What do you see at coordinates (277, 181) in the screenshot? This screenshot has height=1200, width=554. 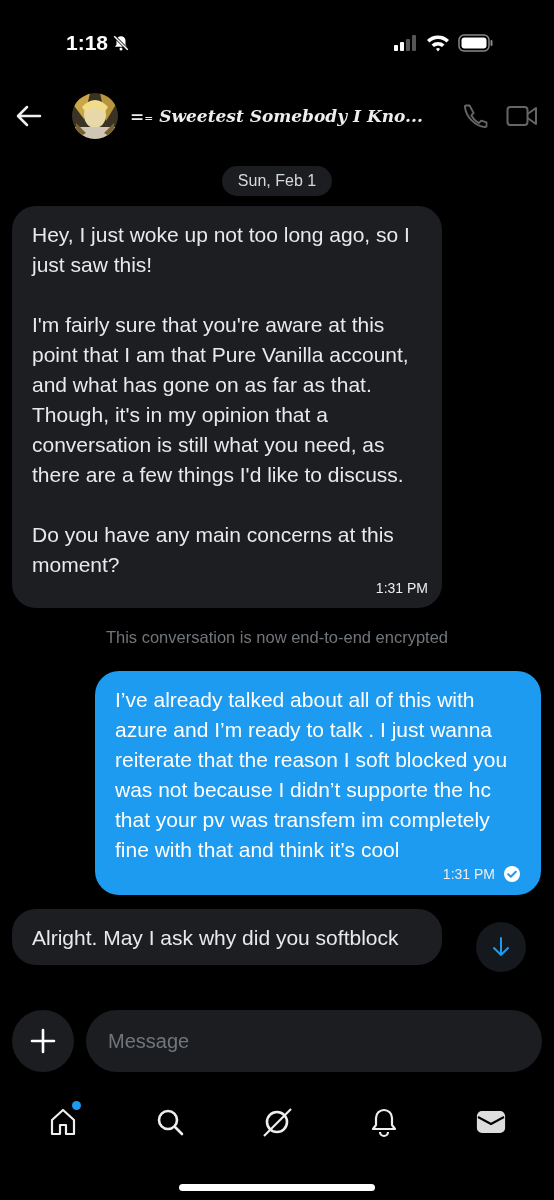 I see `date-label: Sun, Feb 1` at bounding box center [277, 181].